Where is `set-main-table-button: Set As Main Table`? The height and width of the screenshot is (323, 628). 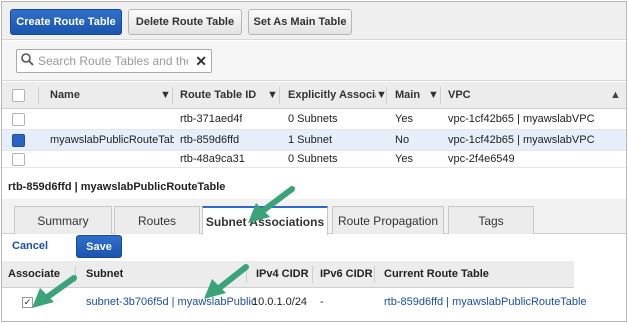 set-main-table-button: Set As Main Table is located at coordinates (300, 22).